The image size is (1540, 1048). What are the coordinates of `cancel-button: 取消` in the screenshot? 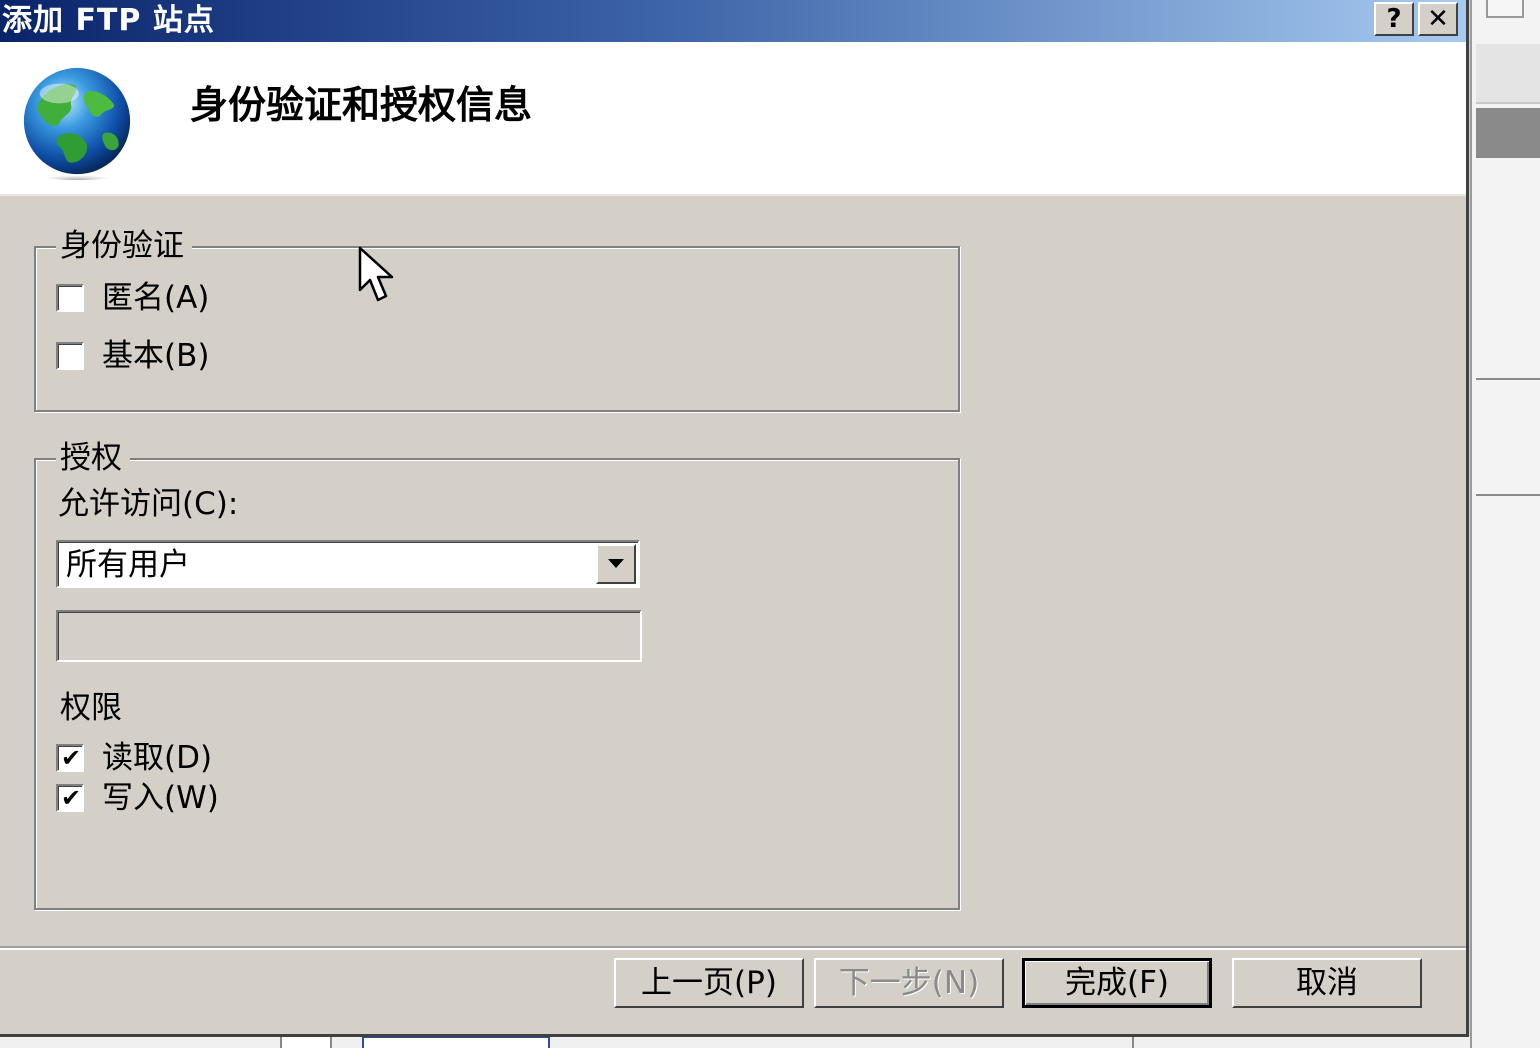 It's located at (1327, 983).